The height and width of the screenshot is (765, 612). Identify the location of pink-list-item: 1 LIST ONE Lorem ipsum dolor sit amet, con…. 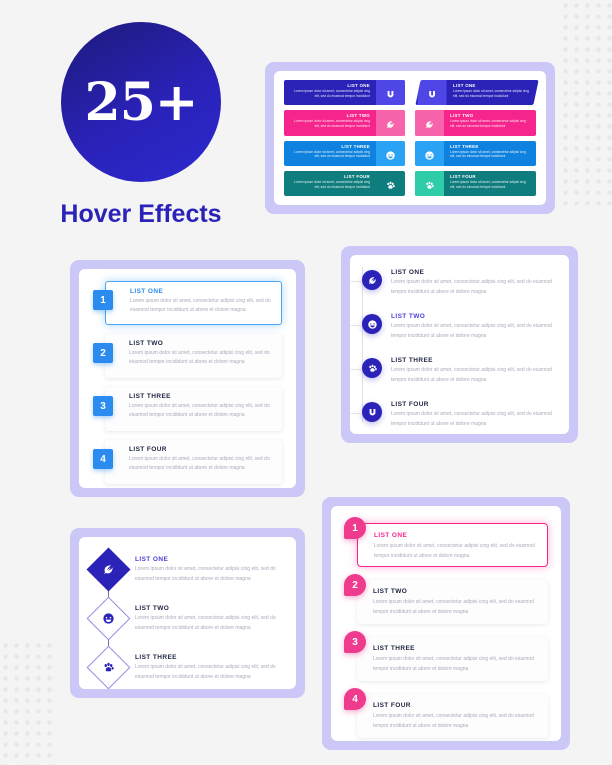
(446, 542).